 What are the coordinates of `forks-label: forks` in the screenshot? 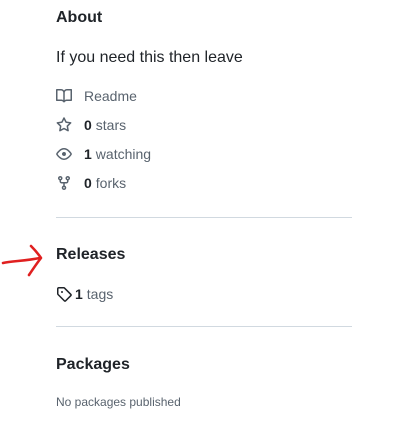 It's located at (111, 183).